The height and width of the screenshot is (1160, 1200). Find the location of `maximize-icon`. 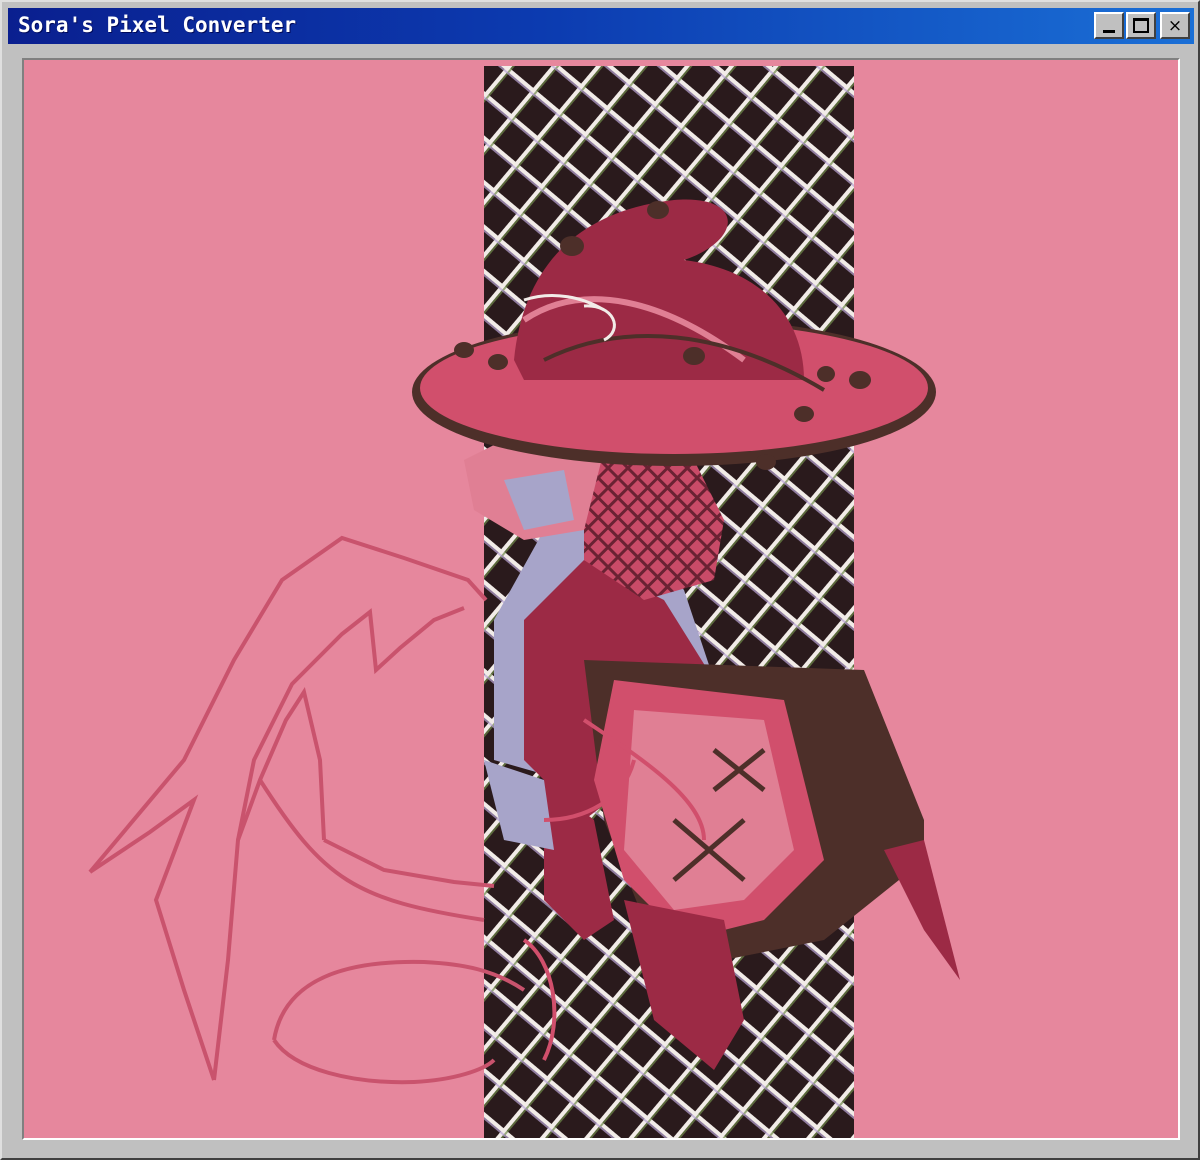

maximize-icon is located at coordinates (1141, 25).